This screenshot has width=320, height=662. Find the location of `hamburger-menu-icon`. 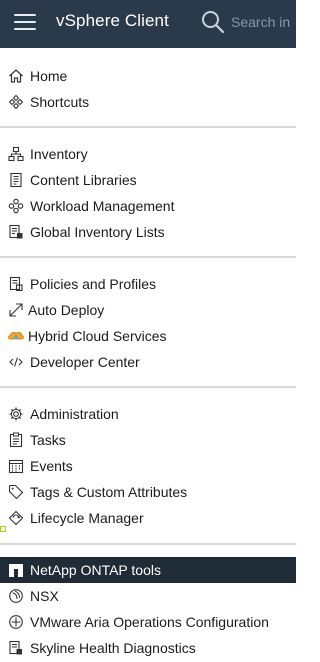

hamburger-menu-icon is located at coordinates (26, 22).